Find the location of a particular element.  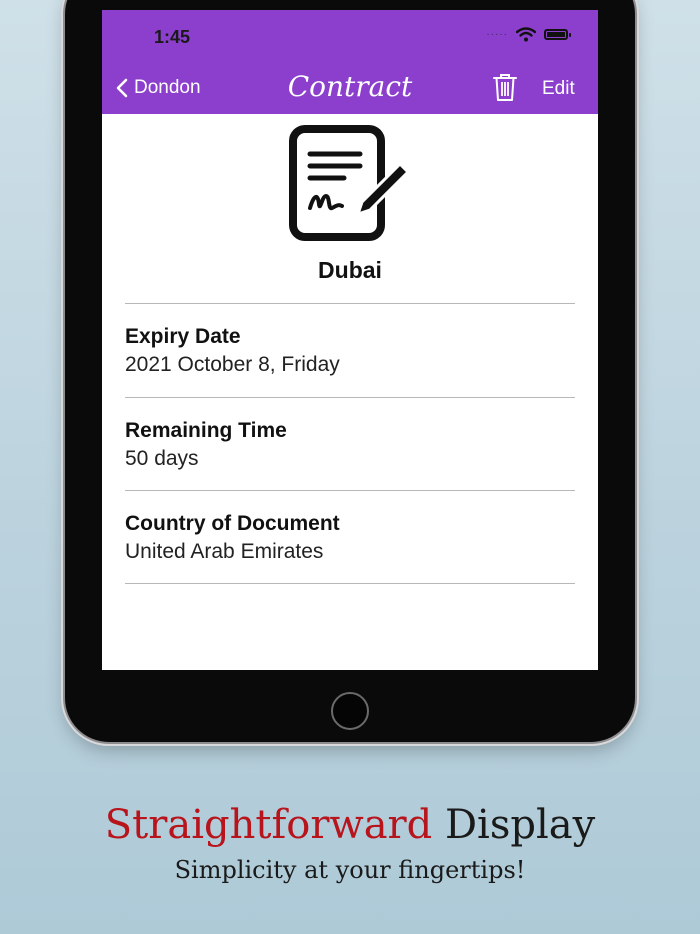

field-value: 50 days is located at coordinates (162, 458).